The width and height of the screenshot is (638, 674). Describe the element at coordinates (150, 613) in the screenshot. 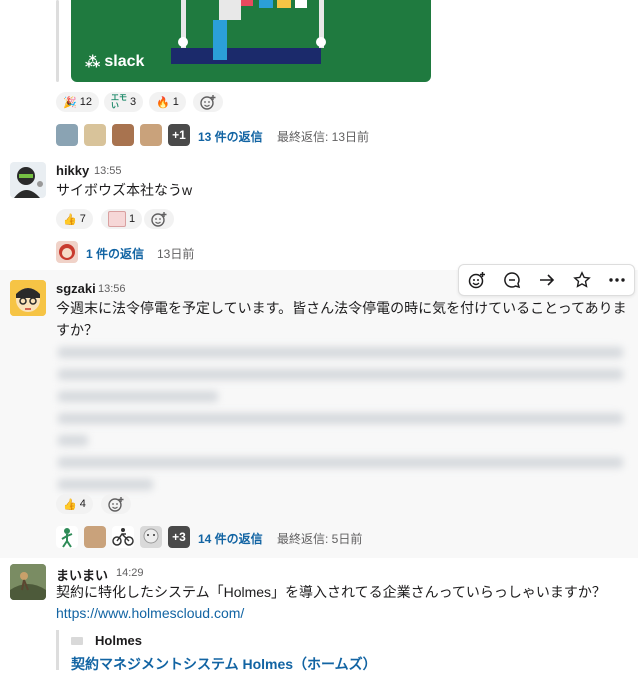

I see `message-link: https://www.holmescloud.com/` at that location.